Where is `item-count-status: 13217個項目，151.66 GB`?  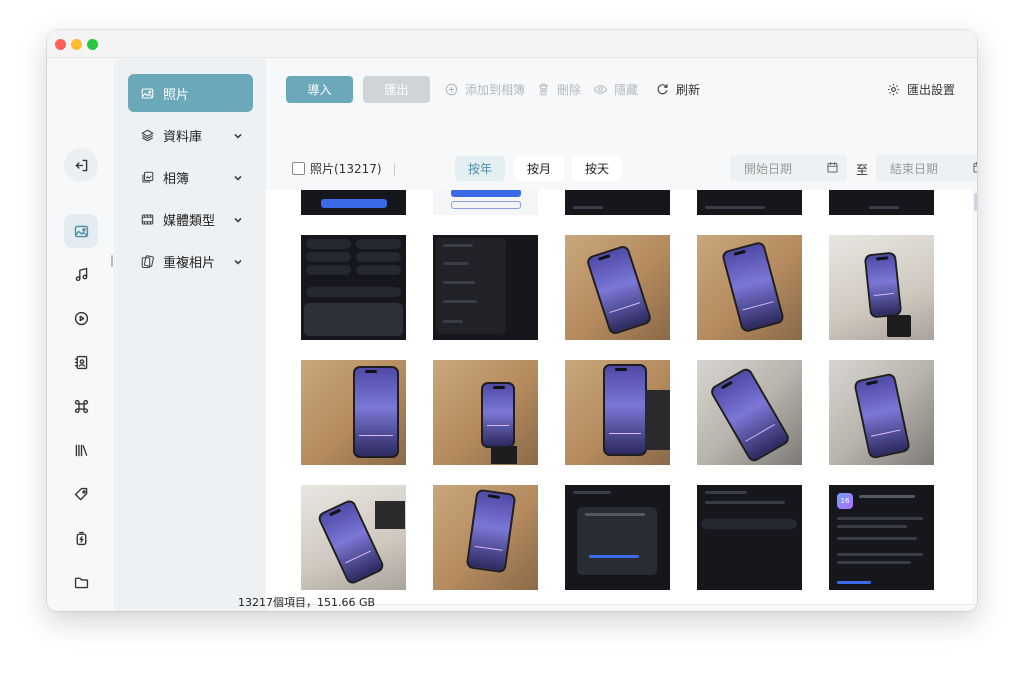
item-count-status: 13217個項目，151.66 GB is located at coordinates (307, 602).